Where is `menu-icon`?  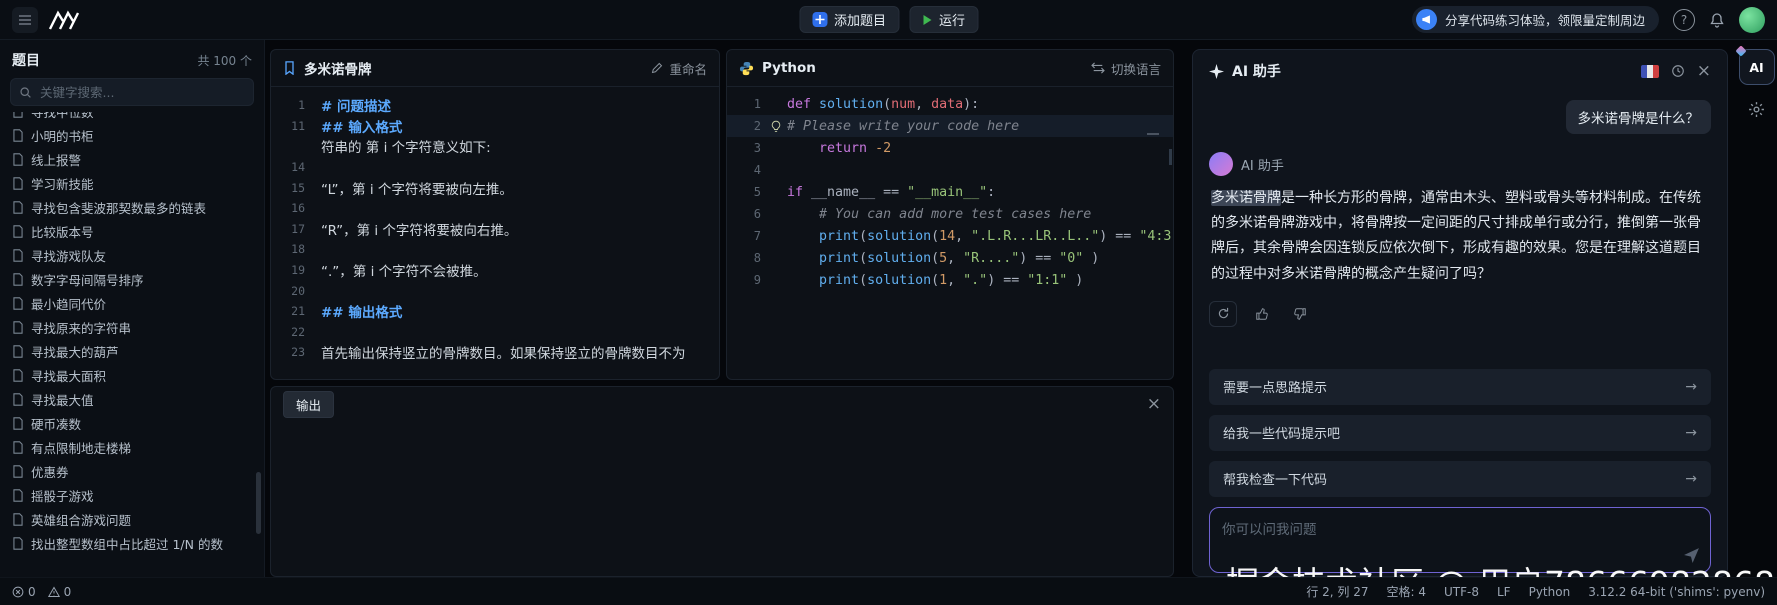 menu-icon is located at coordinates (25, 19).